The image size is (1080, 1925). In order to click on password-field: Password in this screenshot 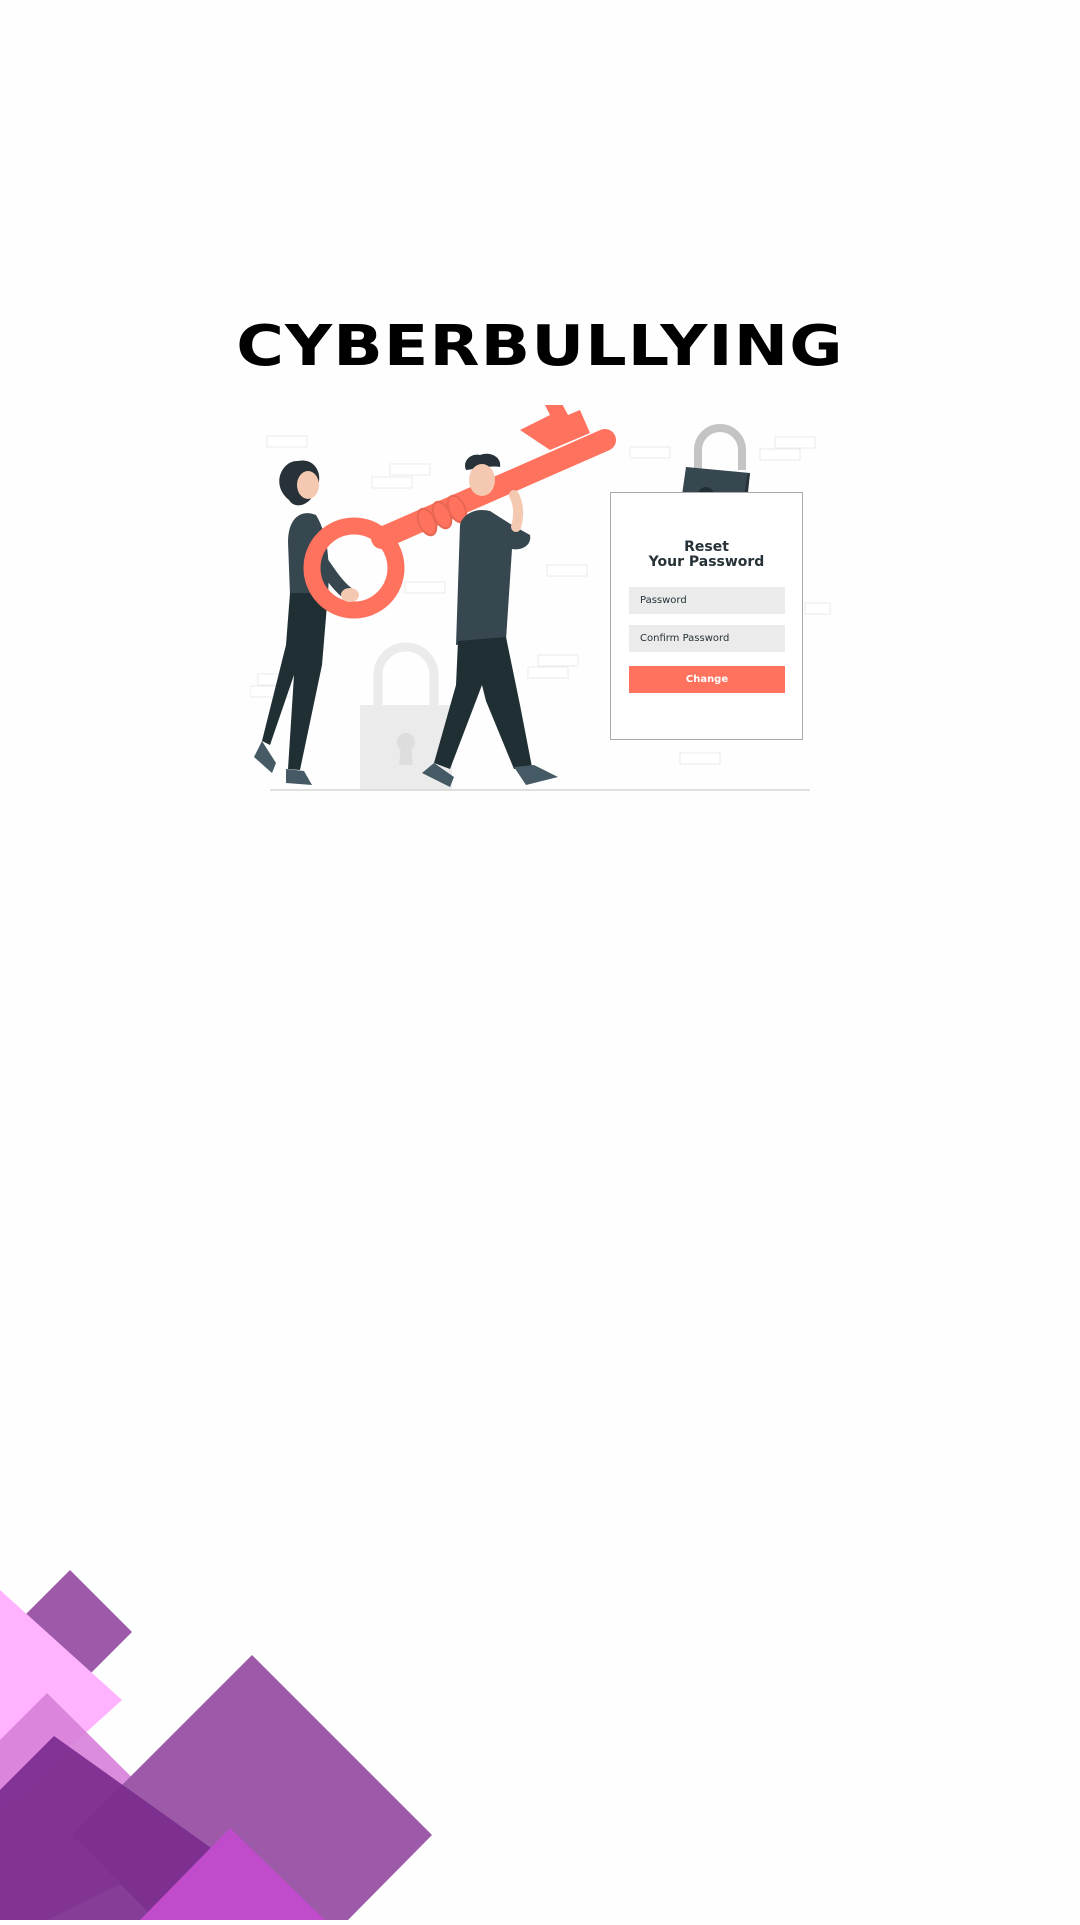, I will do `click(707, 600)`.